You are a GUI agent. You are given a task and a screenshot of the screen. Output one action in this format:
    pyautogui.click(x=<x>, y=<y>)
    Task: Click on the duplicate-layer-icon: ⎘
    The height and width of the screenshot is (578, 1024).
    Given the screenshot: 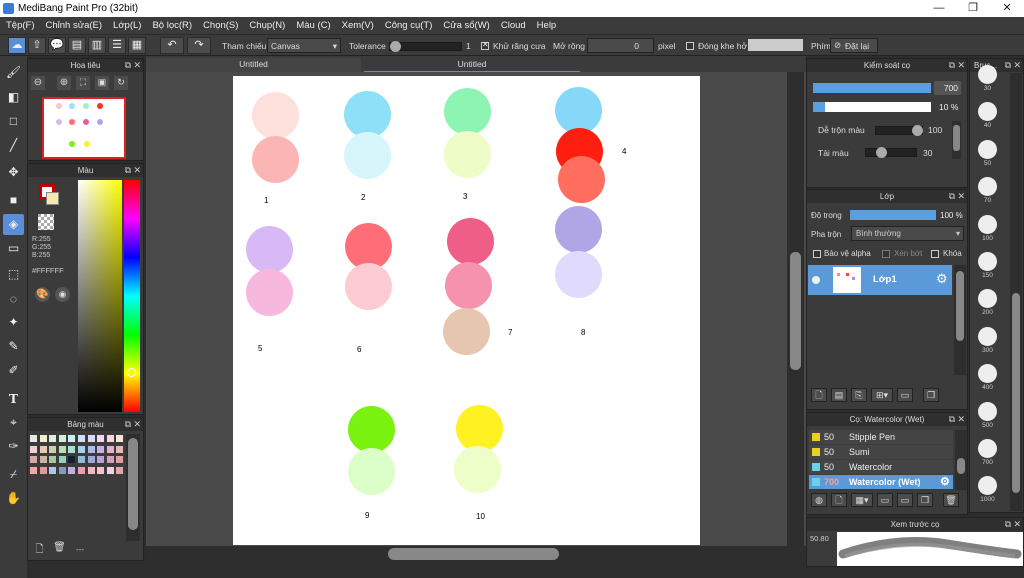 What is the action you would take?
    pyautogui.click(x=859, y=395)
    